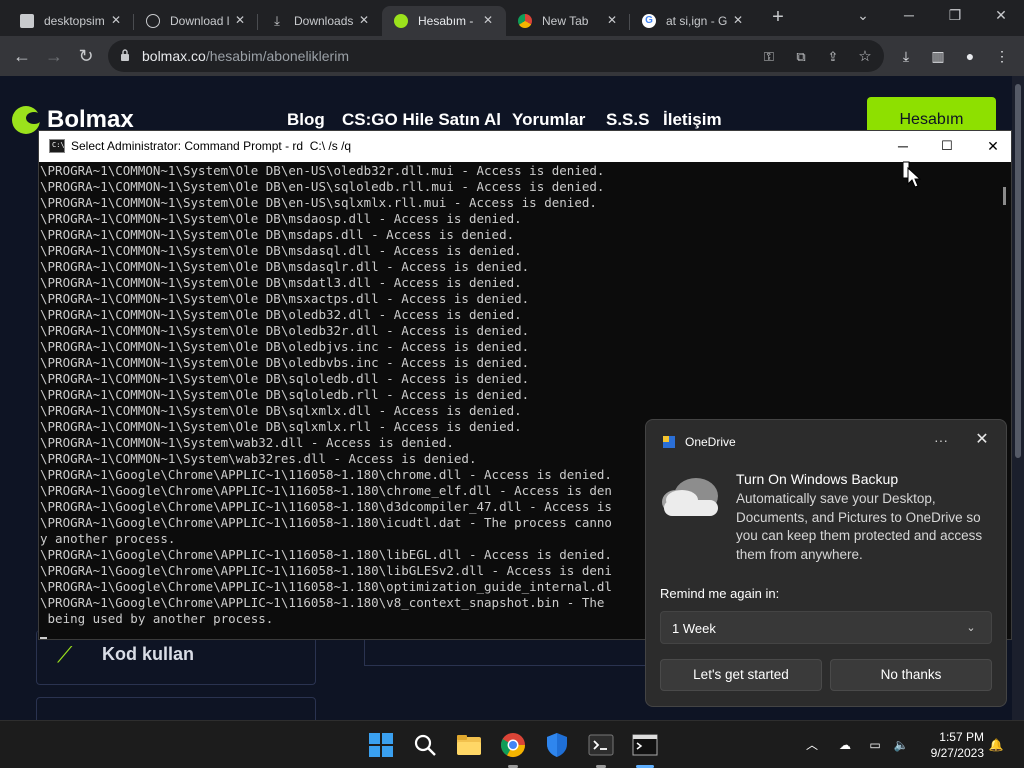 The width and height of the screenshot is (1024, 768). What do you see at coordinates (947, 146) in the screenshot?
I see `cmd-maximize-icon: ☐` at bounding box center [947, 146].